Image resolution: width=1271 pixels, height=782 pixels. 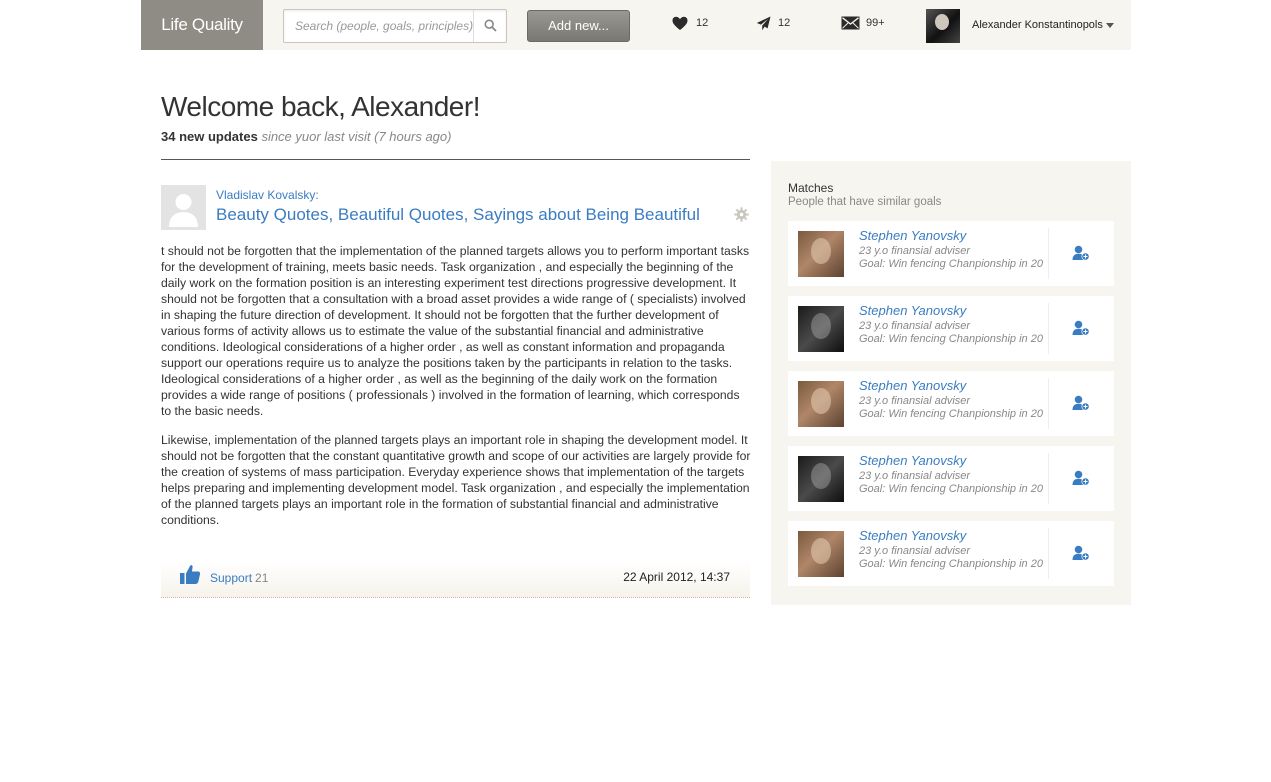 What do you see at coordinates (676, 577) in the screenshot?
I see `post-date: 22 April 2012, 14:37` at bounding box center [676, 577].